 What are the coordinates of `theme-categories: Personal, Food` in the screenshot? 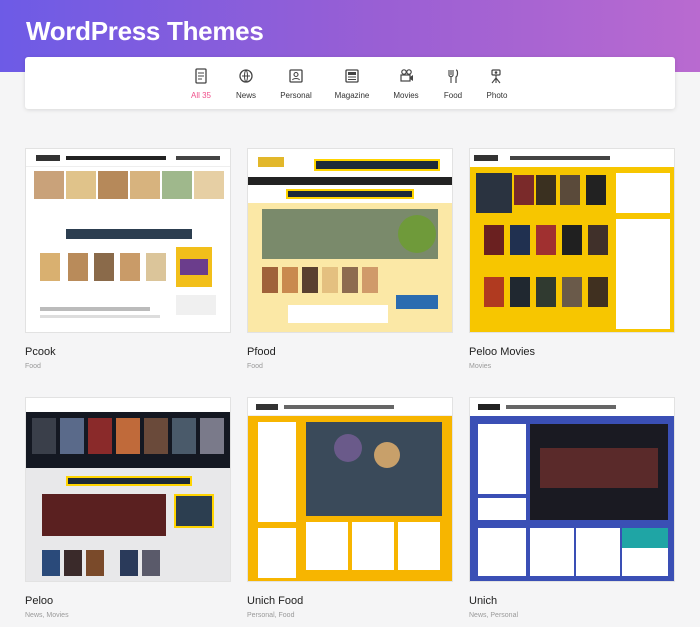 It's located at (271, 615).